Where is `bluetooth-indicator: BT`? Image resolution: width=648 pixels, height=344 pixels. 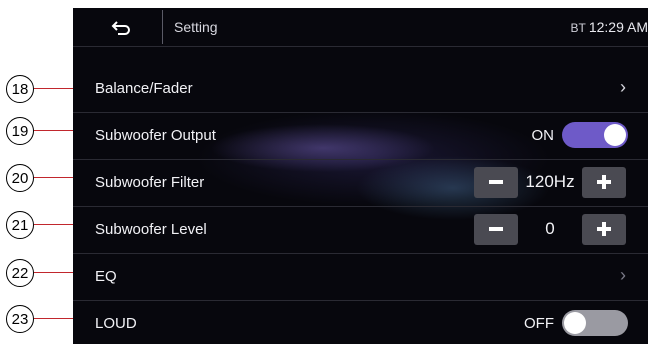
bluetooth-indicator: BT is located at coordinates (578, 28).